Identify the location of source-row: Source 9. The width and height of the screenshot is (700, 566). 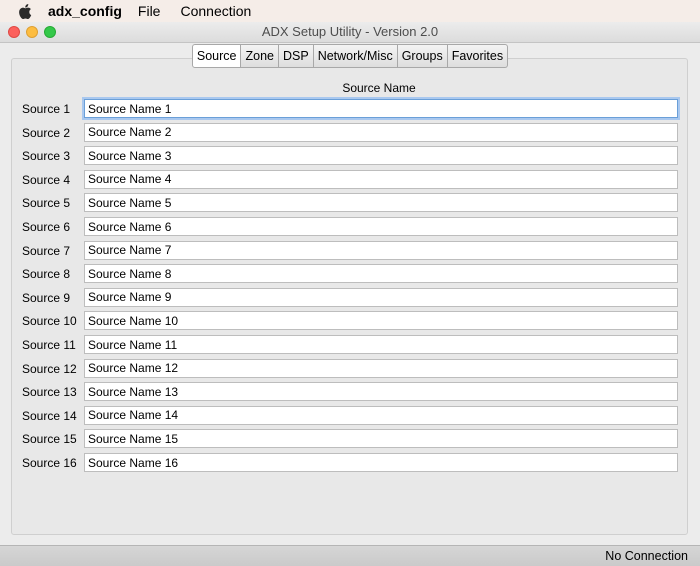
(350, 299).